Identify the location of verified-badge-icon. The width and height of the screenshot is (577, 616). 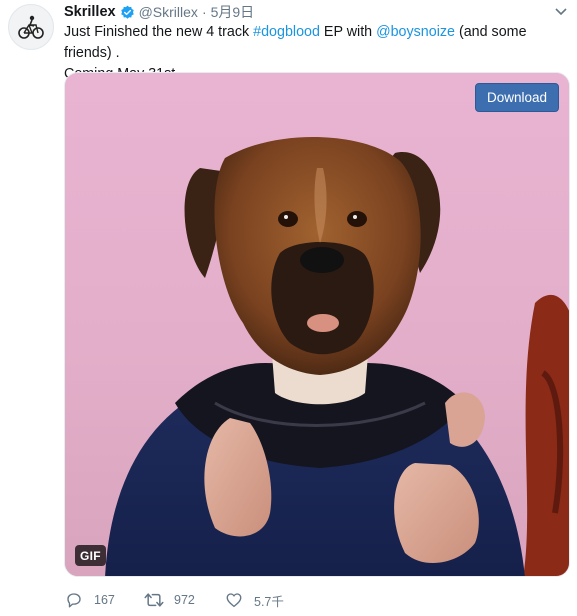
(127, 12).